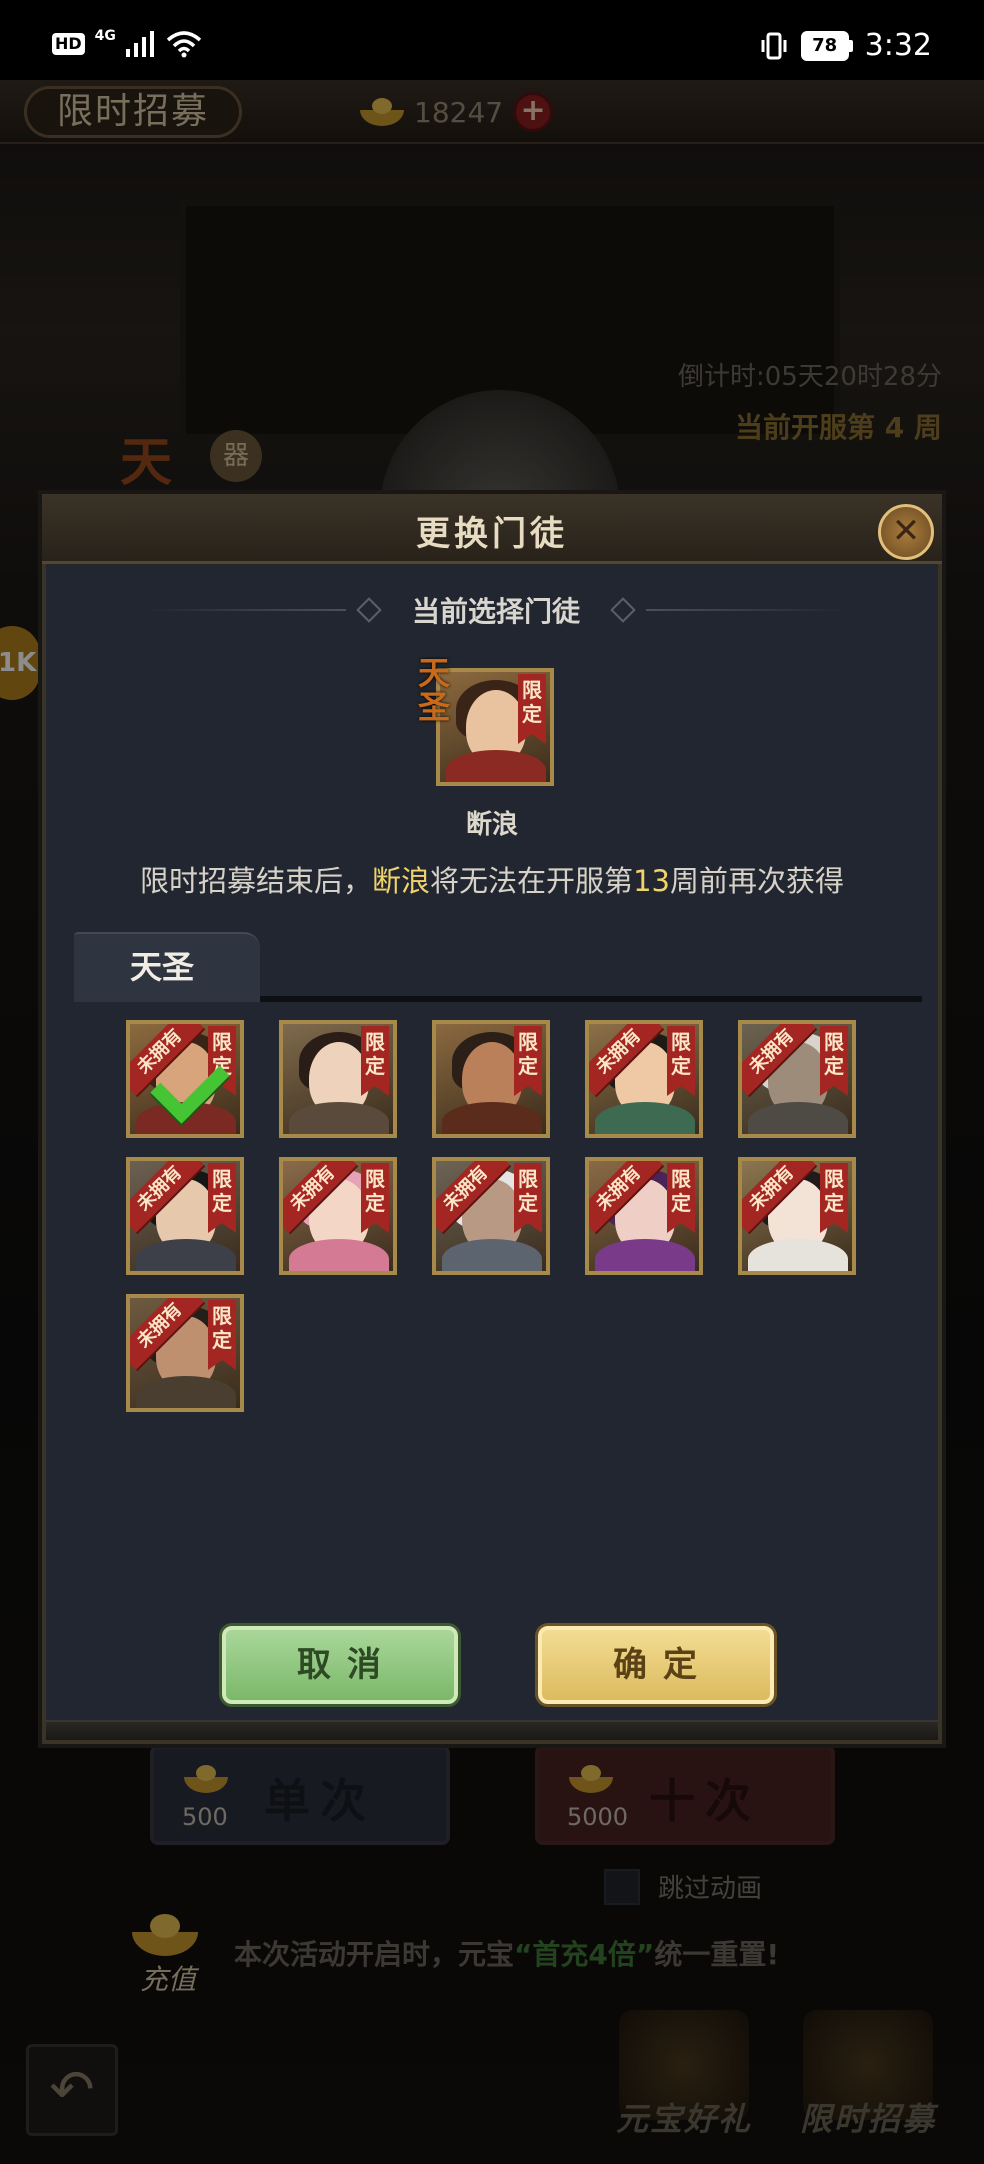  What do you see at coordinates (491, 825) in the screenshot?
I see `current-hero-name: 断浪` at bounding box center [491, 825].